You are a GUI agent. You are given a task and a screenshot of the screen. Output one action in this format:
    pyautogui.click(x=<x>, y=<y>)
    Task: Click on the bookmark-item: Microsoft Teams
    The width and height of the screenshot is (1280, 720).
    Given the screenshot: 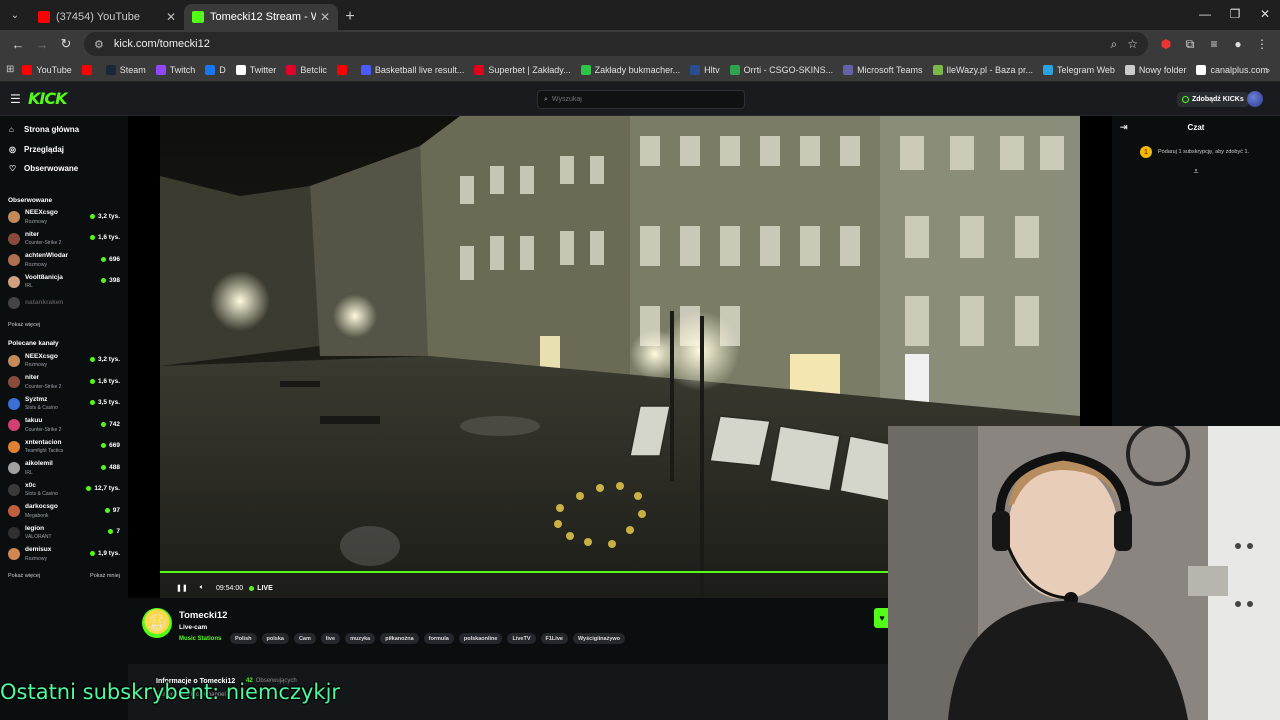 What is the action you would take?
    pyautogui.click(x=883, y=69)
    